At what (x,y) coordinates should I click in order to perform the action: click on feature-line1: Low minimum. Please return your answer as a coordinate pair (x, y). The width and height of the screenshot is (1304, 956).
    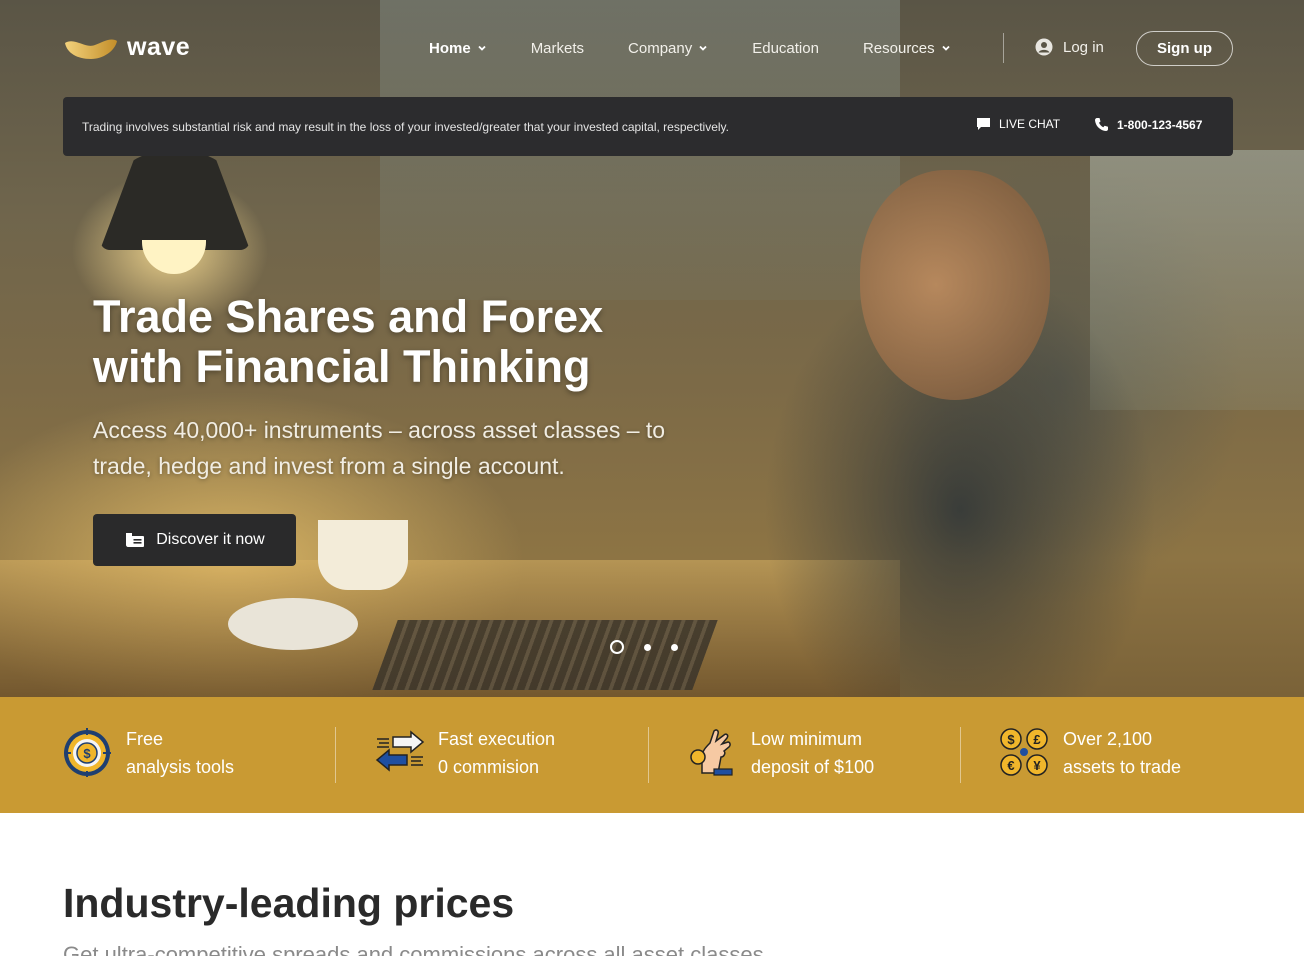
    Looking at the image, I should click on (807, 739).